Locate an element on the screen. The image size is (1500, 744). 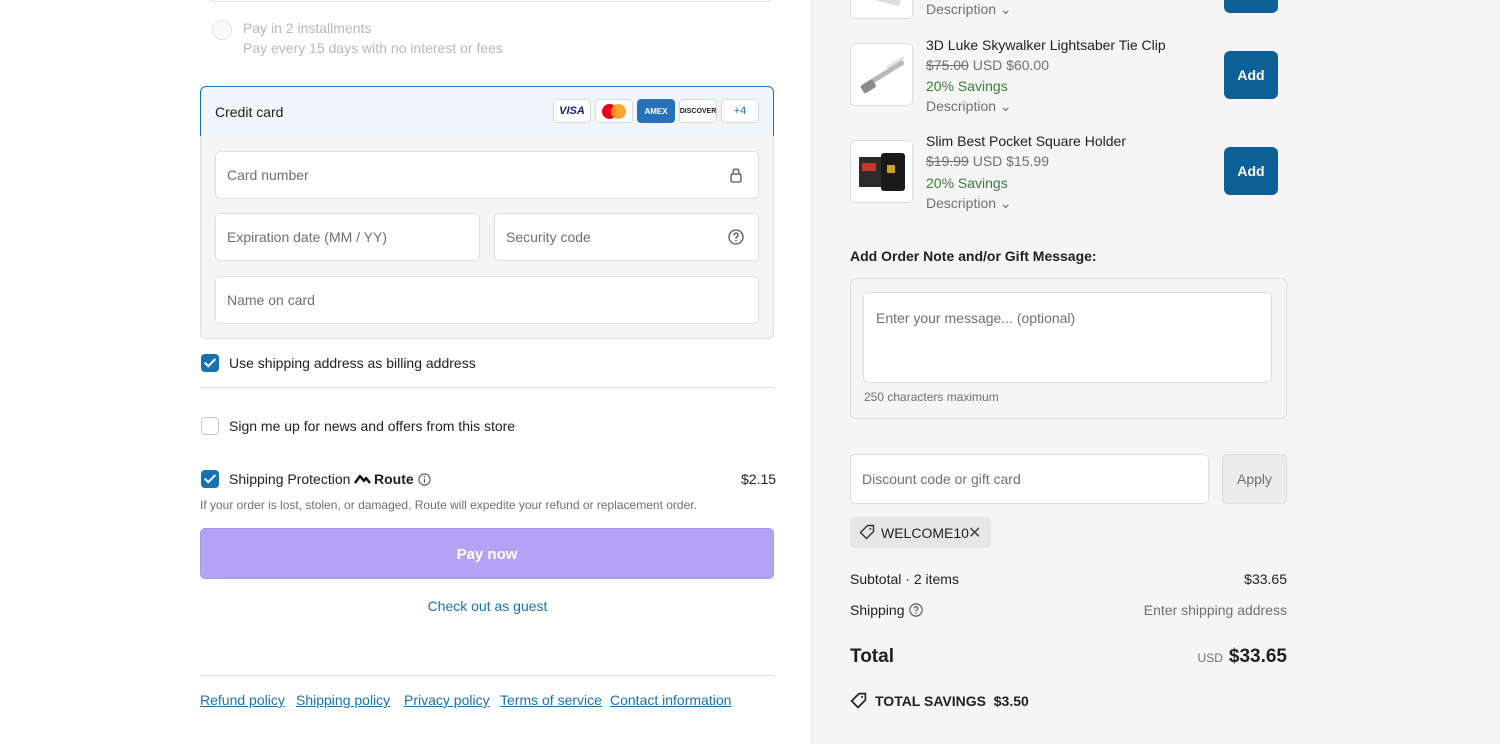
card-number-field: Card number is located at coordinates (487, 175).